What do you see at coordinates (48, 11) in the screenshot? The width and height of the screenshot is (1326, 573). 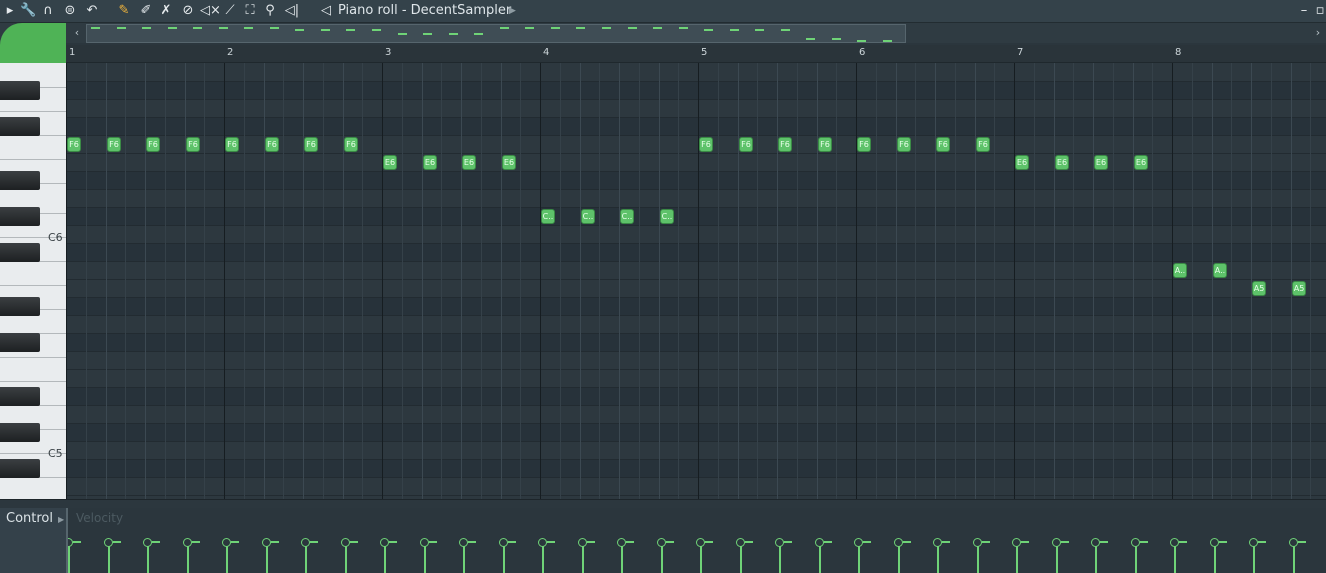 I see `magnet-icon: ∩` at bounding box center [48, 11].